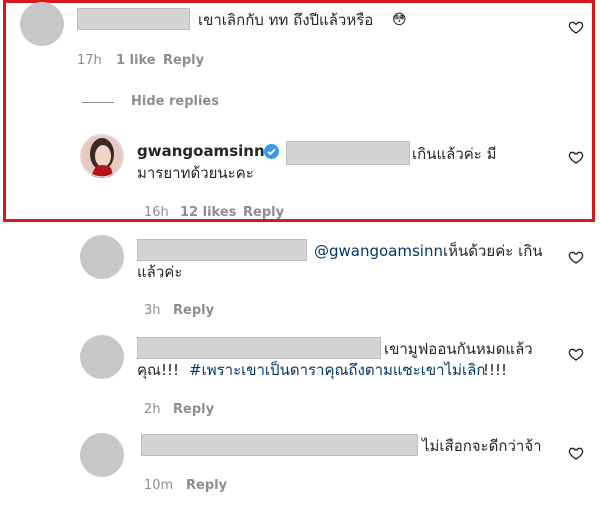 This screenshot has width=600, height=519. Describe the element at coordinates (156, 212) in the screenshot. I see `comment-time: 16h` at that location.